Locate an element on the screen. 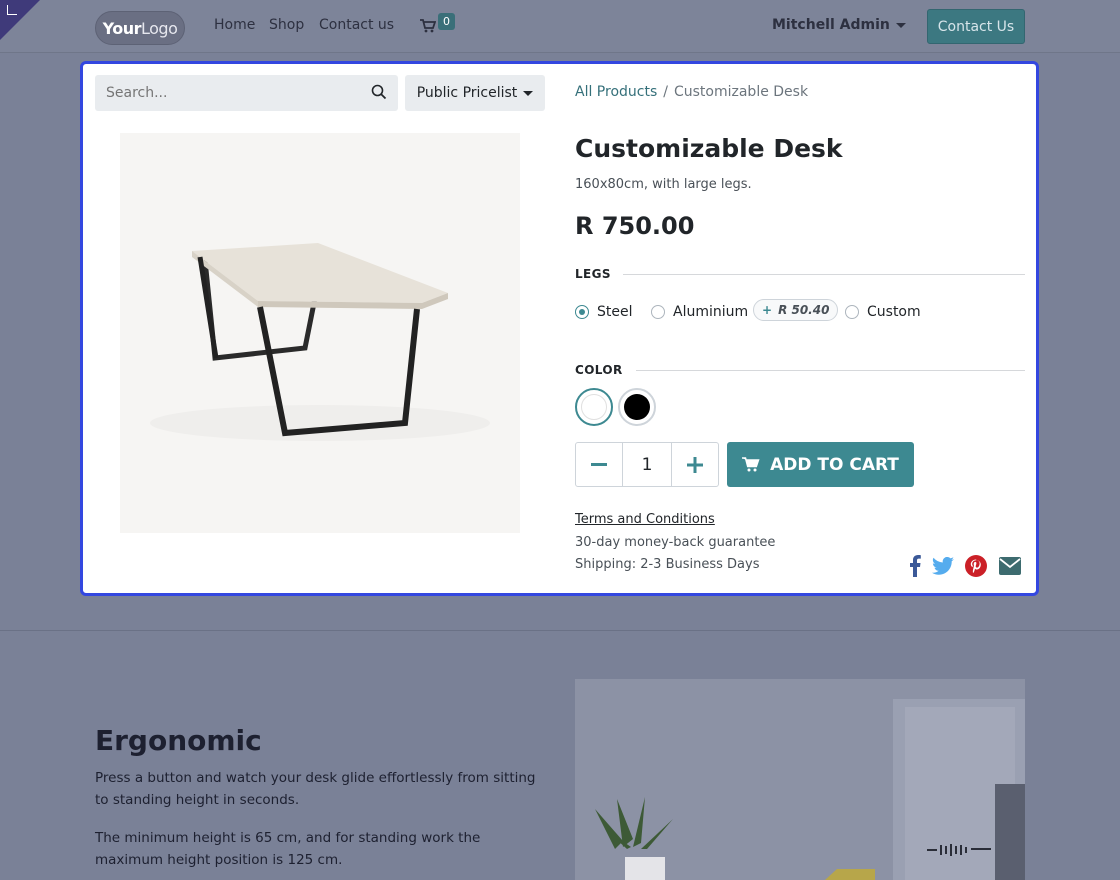  email-icon is located at coordinates (1010, 566).